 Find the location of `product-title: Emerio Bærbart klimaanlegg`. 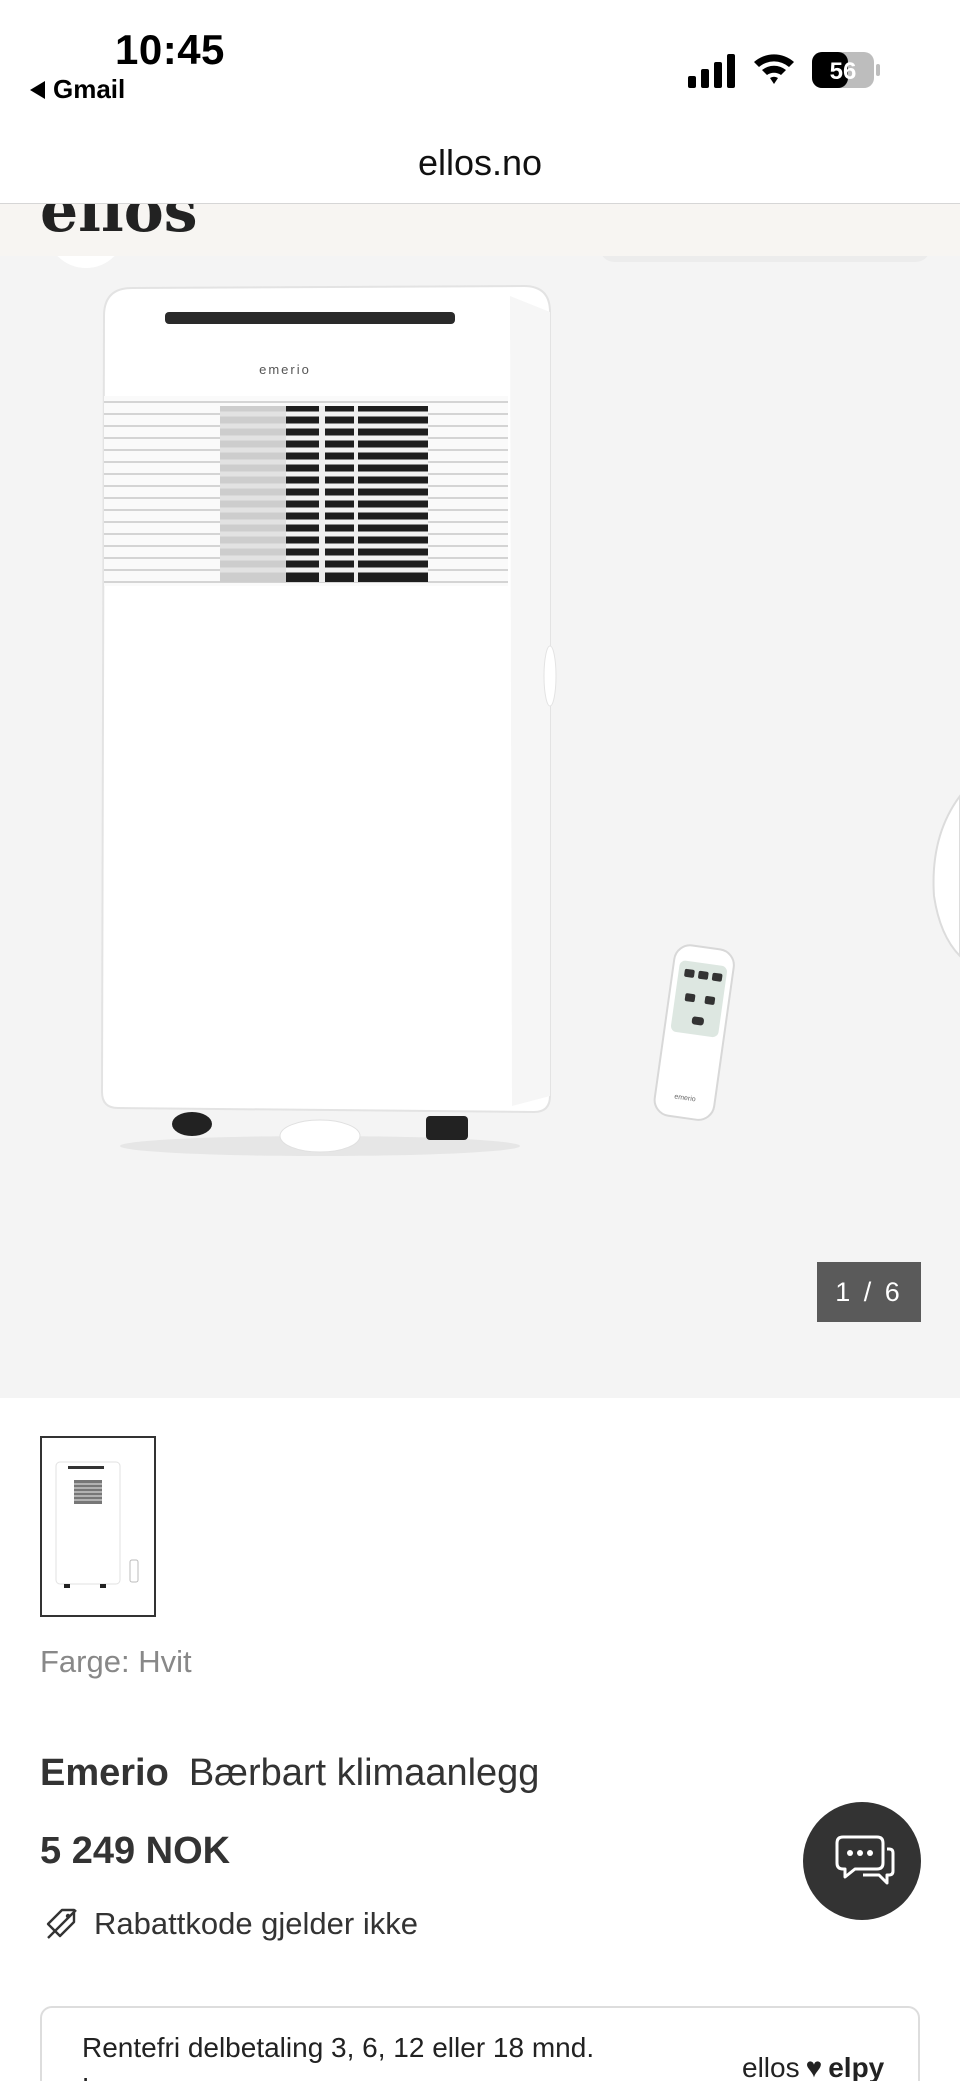

product-title: Emerio Bærbart klimaanlegg is located at coordinates (289, 1773).